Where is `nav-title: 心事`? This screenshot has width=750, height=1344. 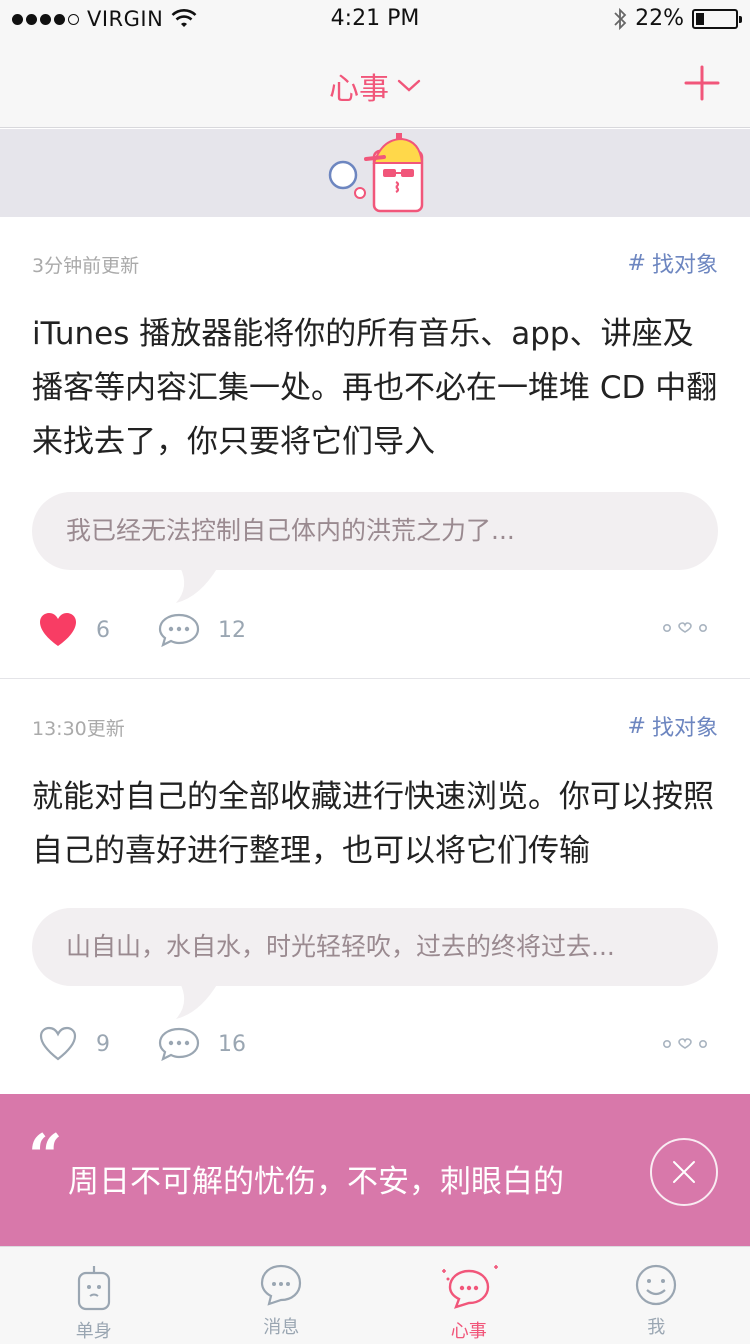 nav-title: 心事 is located at coordinates (359, 89).